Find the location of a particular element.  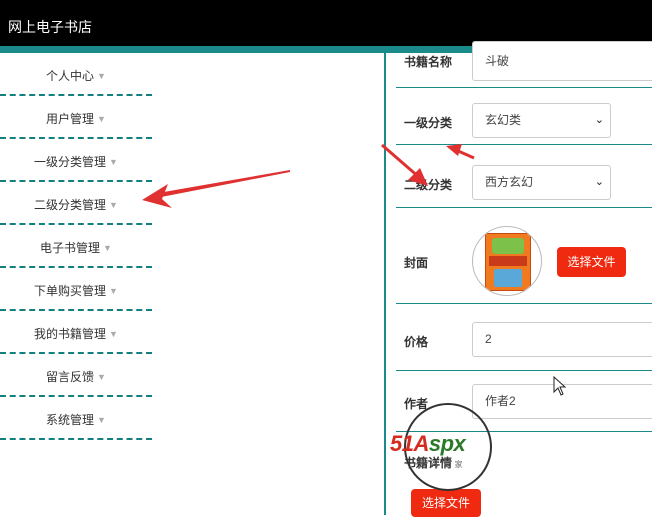

sidebar-item-order-management: 下单购买管理 ▼ is located at coordinates (76, 289).